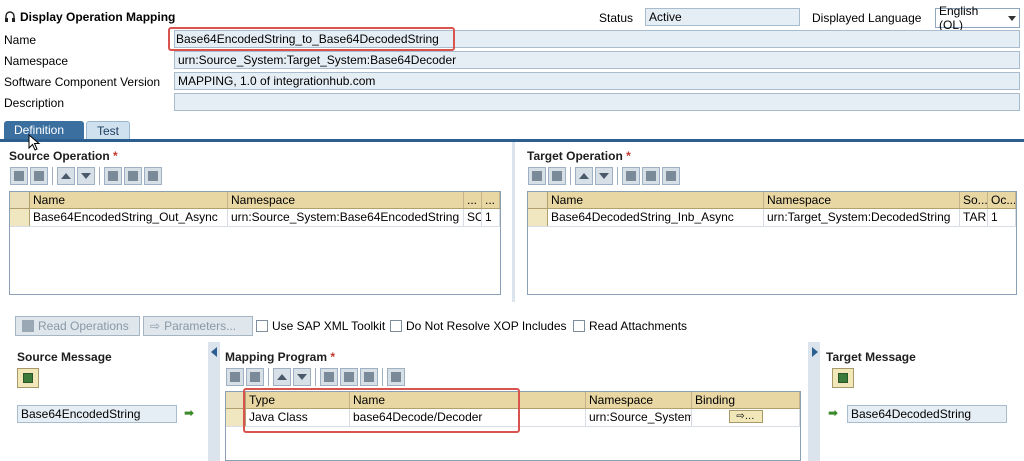 The height and width of the screenshot is (461, 1024). I want to click on cell-name: Base64EncodedString_Out_Async, so click(129, 217).